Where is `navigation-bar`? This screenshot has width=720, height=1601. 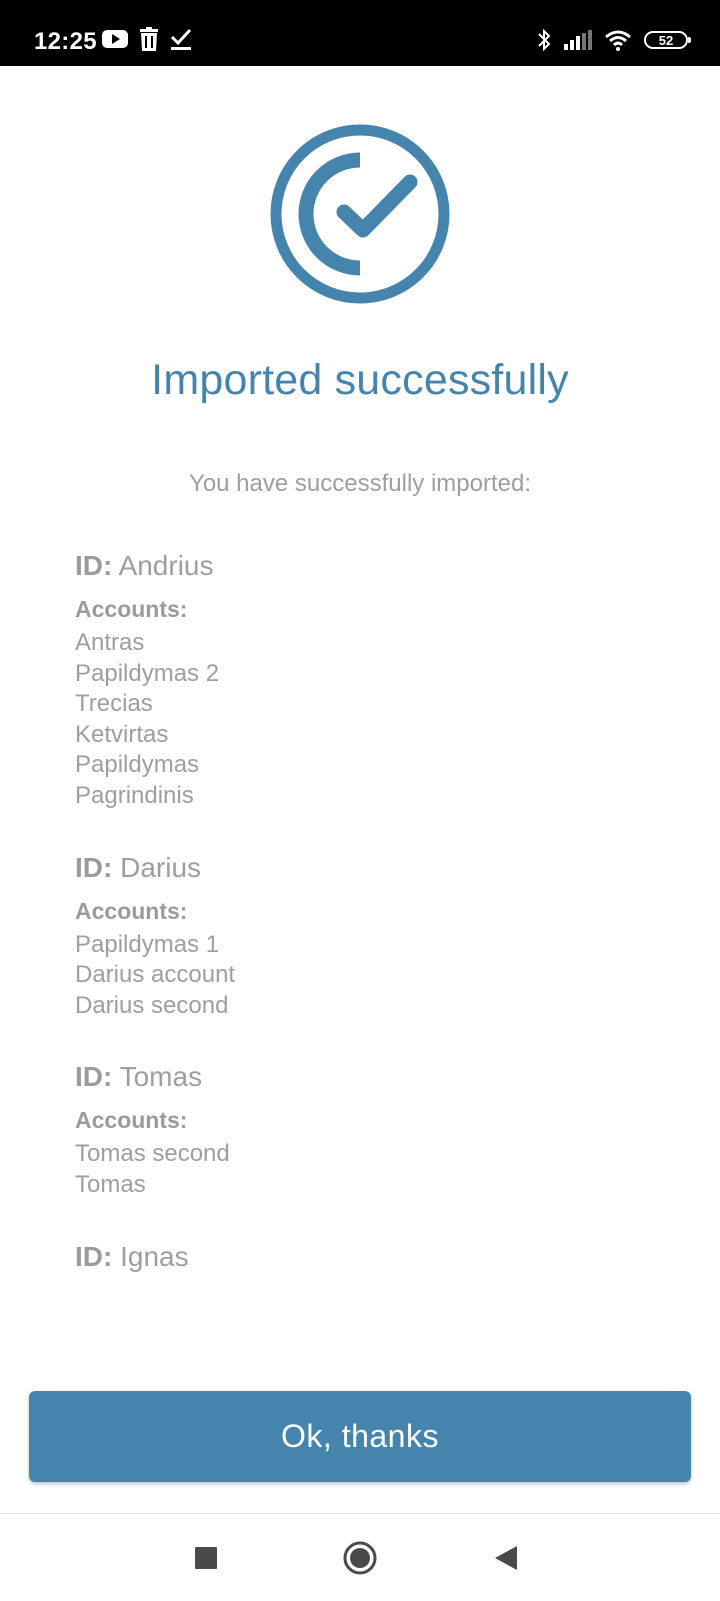 navigation-bar is located at coordinates (360, 1557).